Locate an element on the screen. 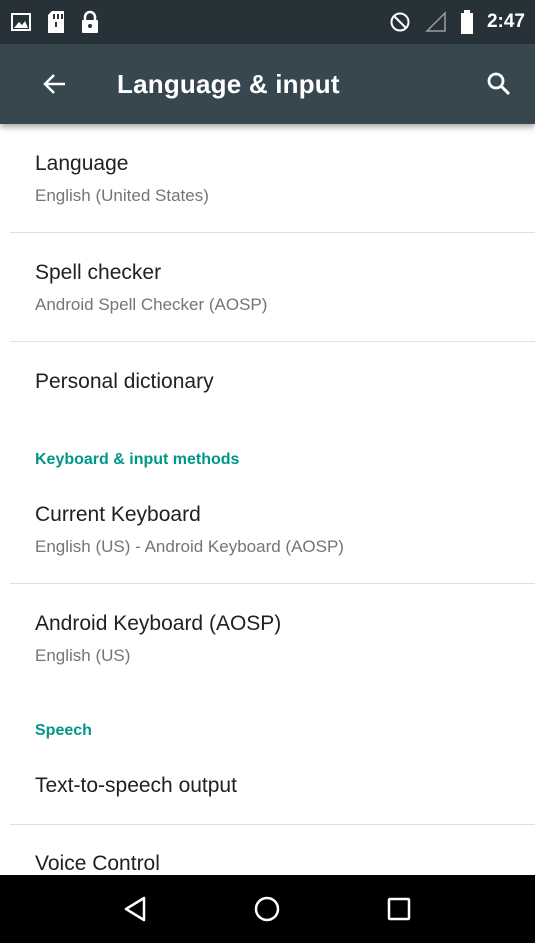 The height and width of the screenshot is (943, 535). sd-card-icon is located at coordinates (56, 22).